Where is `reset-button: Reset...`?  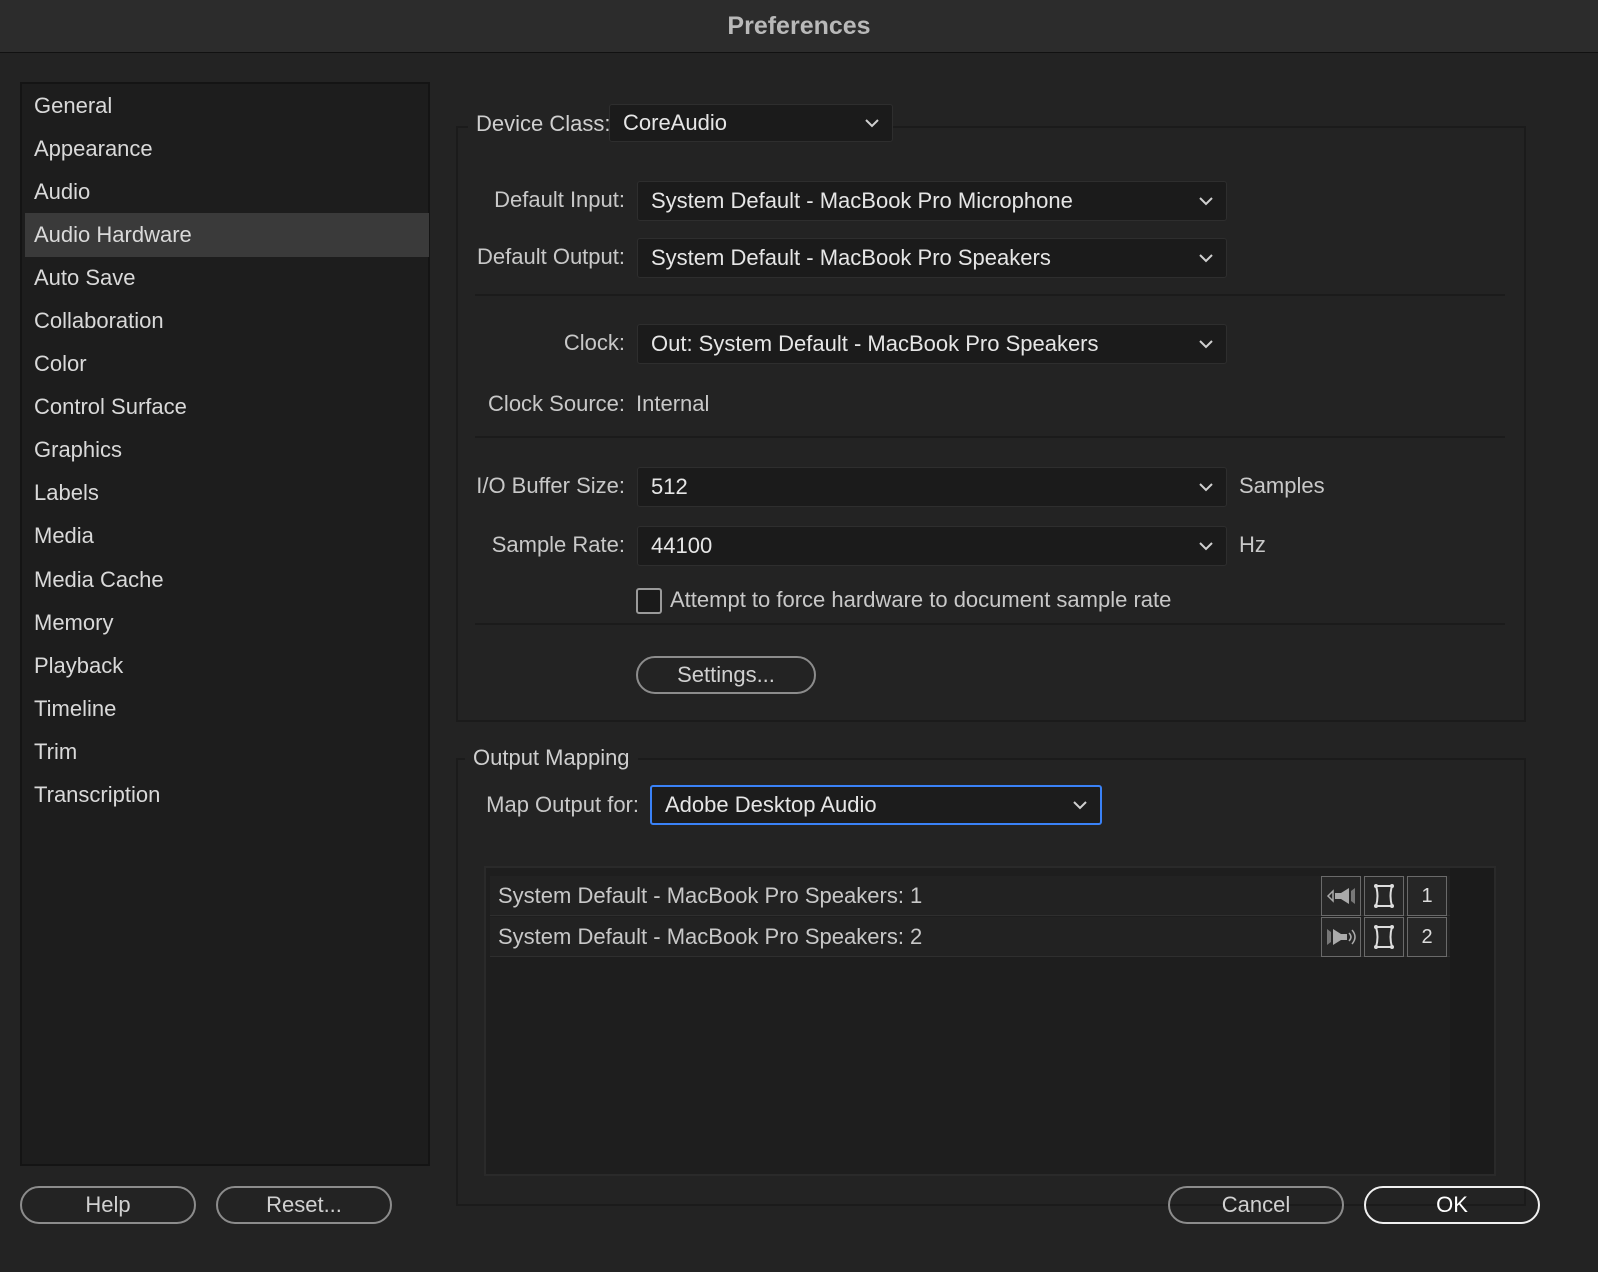 reset-button: Reset... is located at coordinates (304, 1205).